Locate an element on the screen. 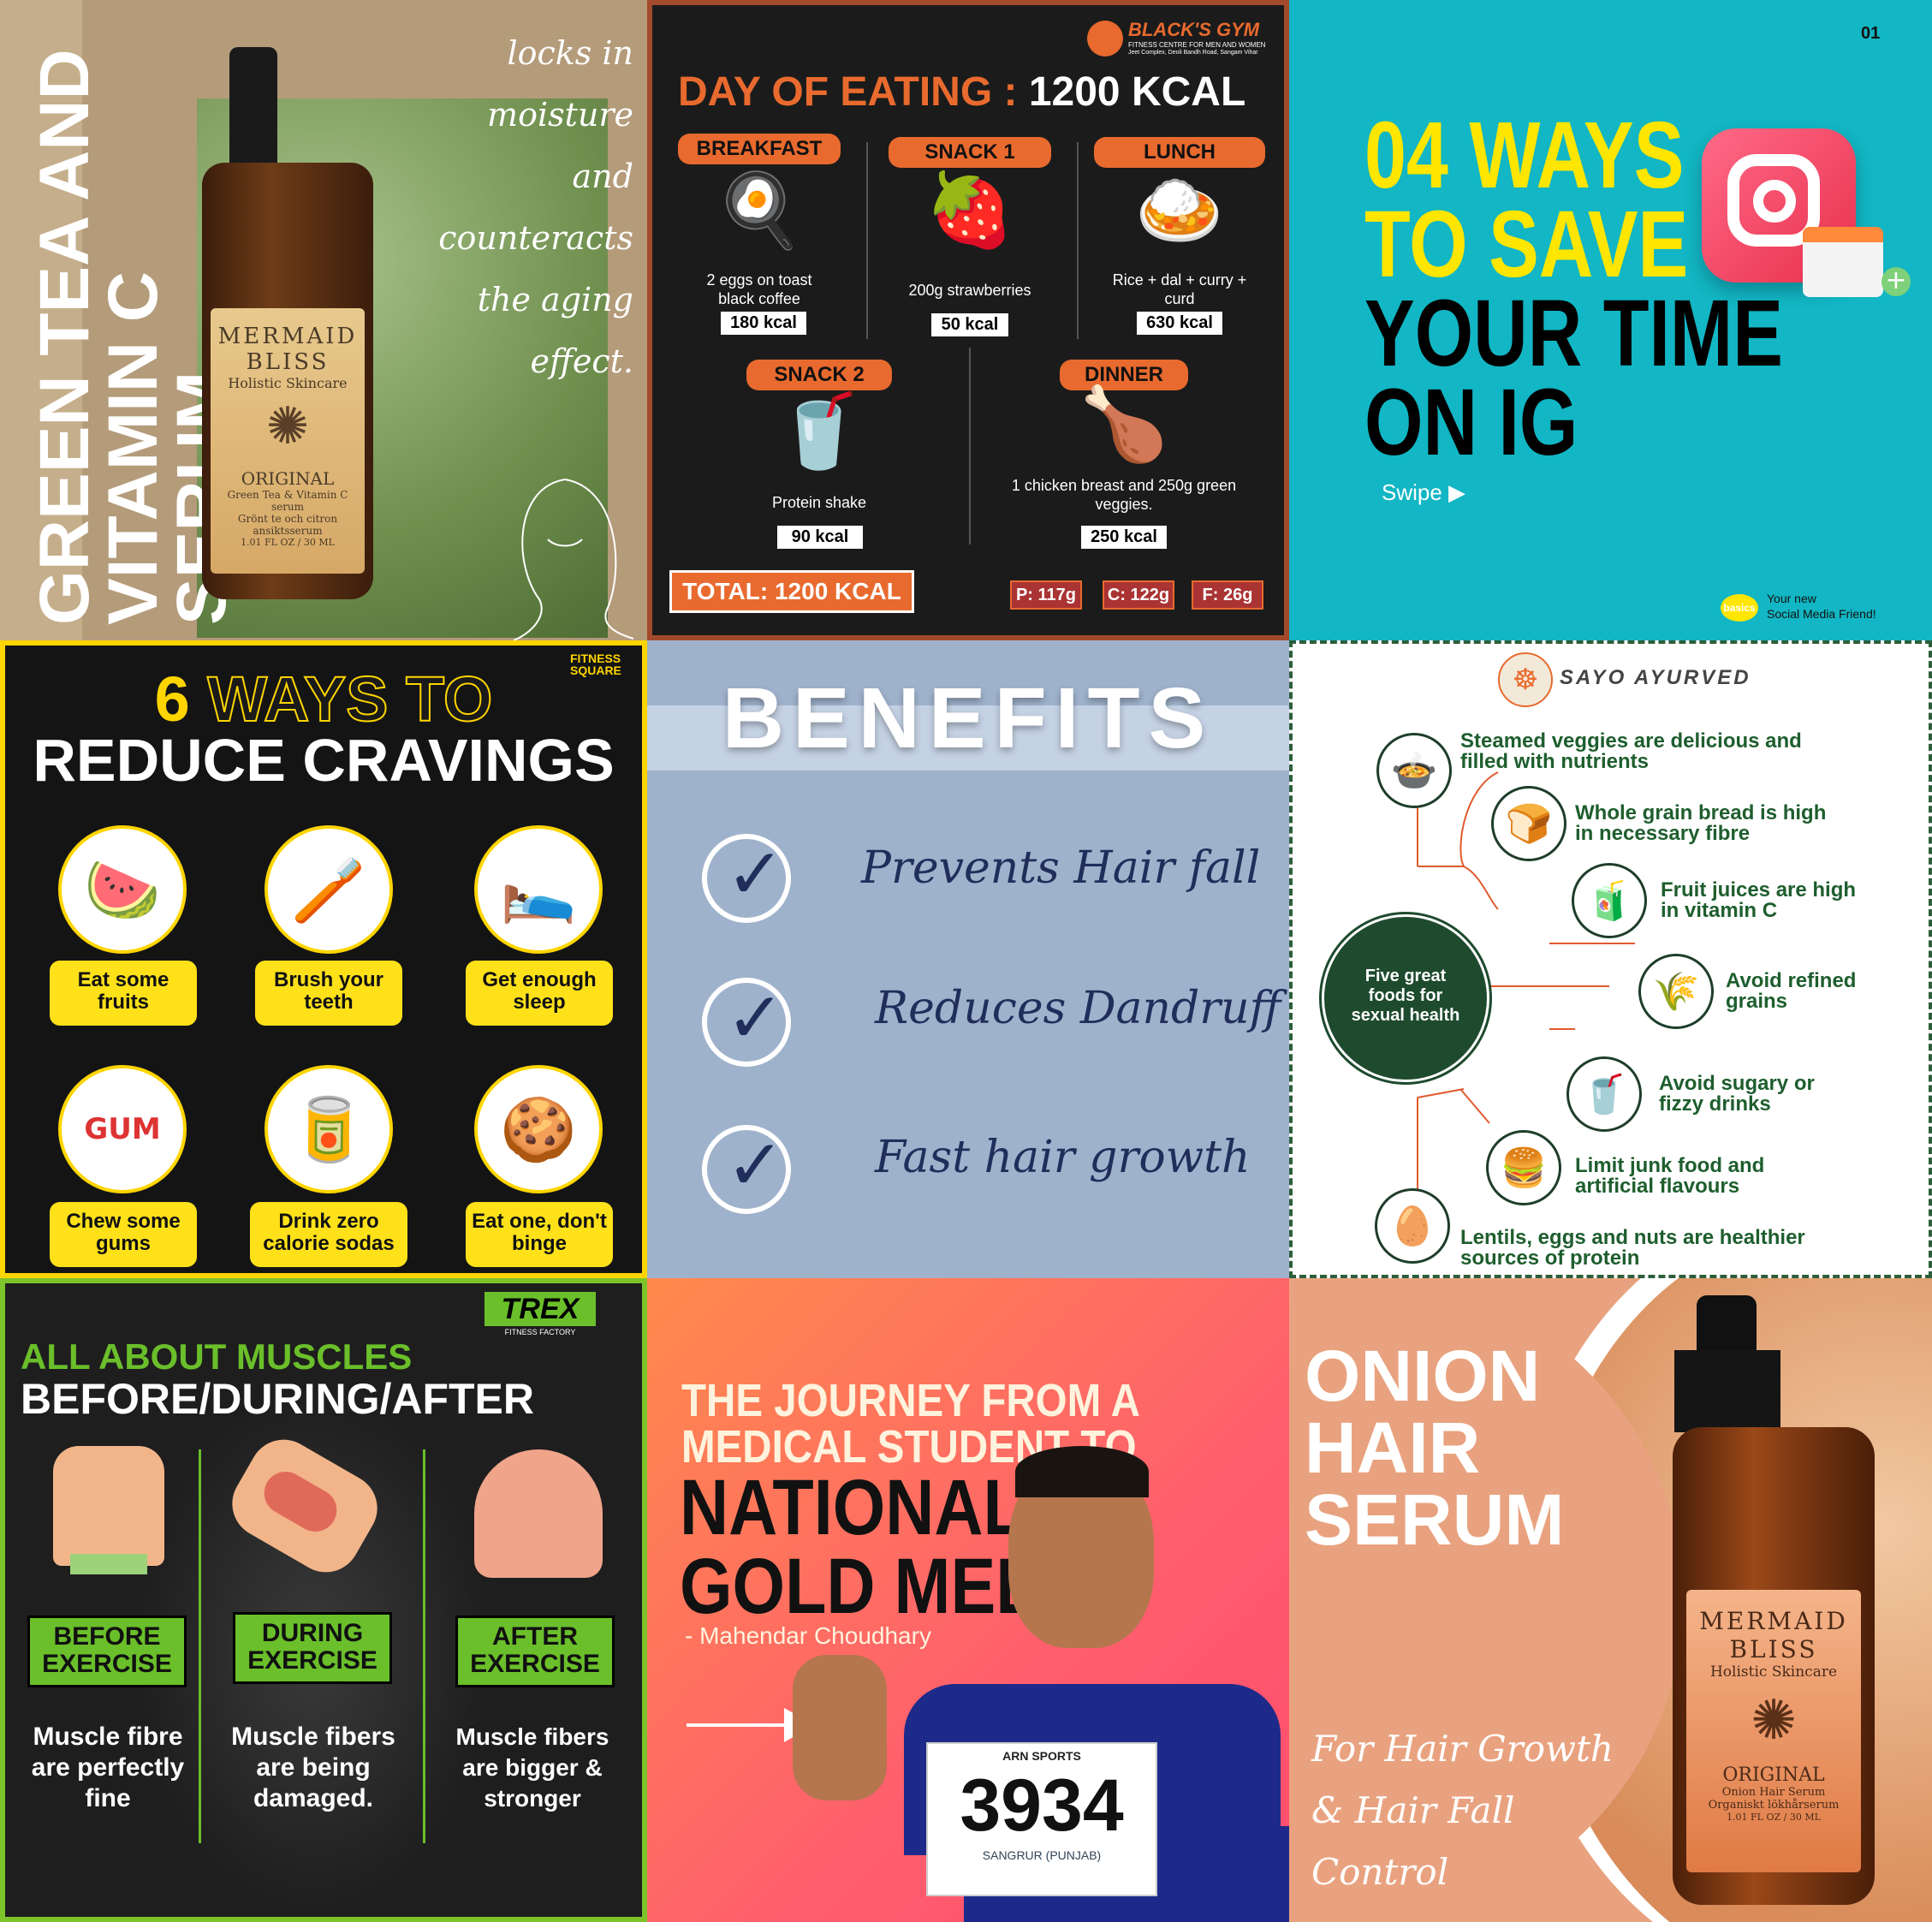 This screenshot has height=1922, width=1932. craving-card-binge: Eat one, don't binge is located at coordinates (539, 1234).